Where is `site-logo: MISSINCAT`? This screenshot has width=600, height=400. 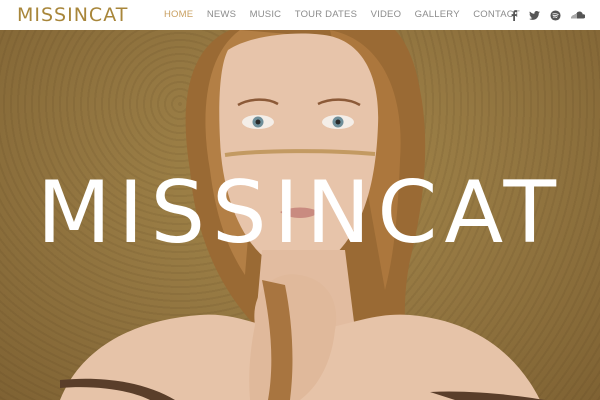 site-logo: MISSINCAT is located at coordinates (72, 15).